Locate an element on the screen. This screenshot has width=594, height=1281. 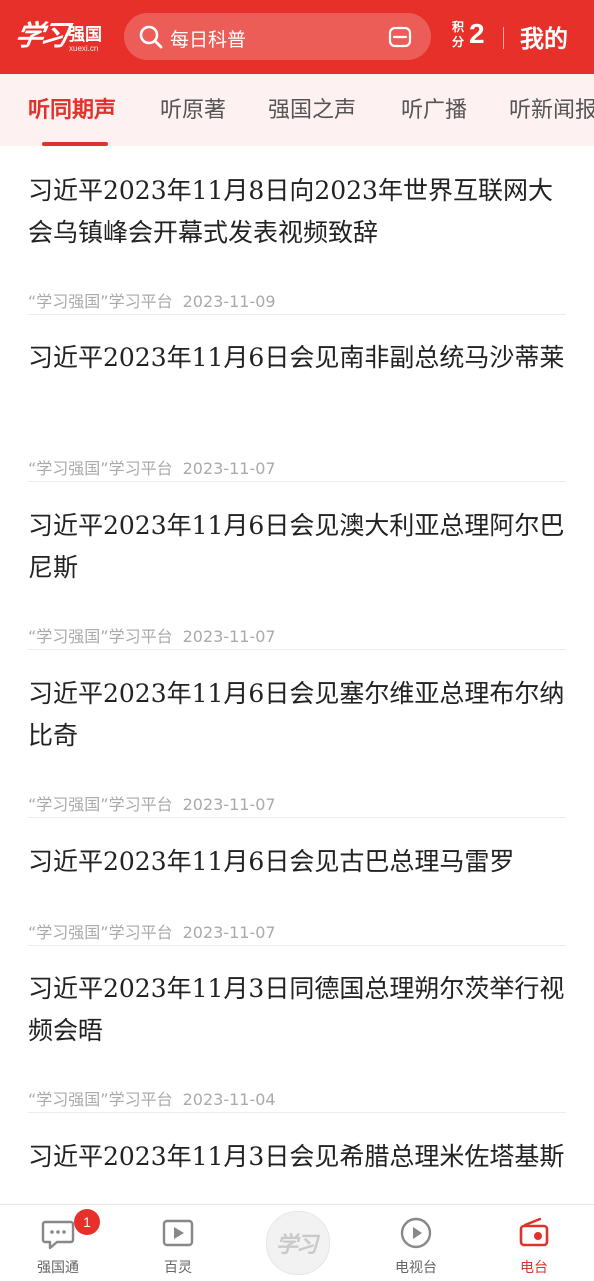
logo-brand: 强国 is located at coordinates (85, 35).